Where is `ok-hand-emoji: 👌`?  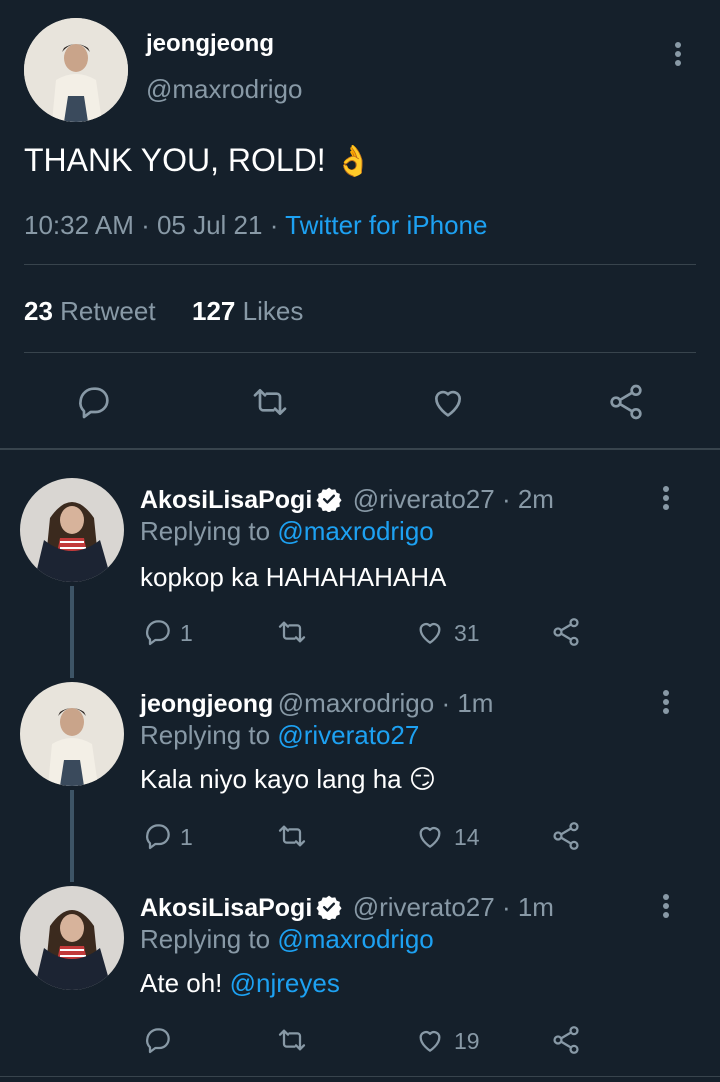 ok-hand-emoji: 👌 is located at coordinates (353, 161).